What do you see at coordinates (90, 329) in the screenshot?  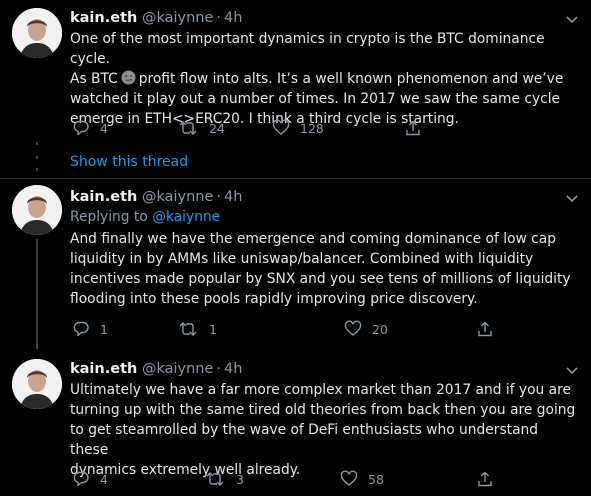 I see `reply-button: 1` at bounding box center [90, 329].